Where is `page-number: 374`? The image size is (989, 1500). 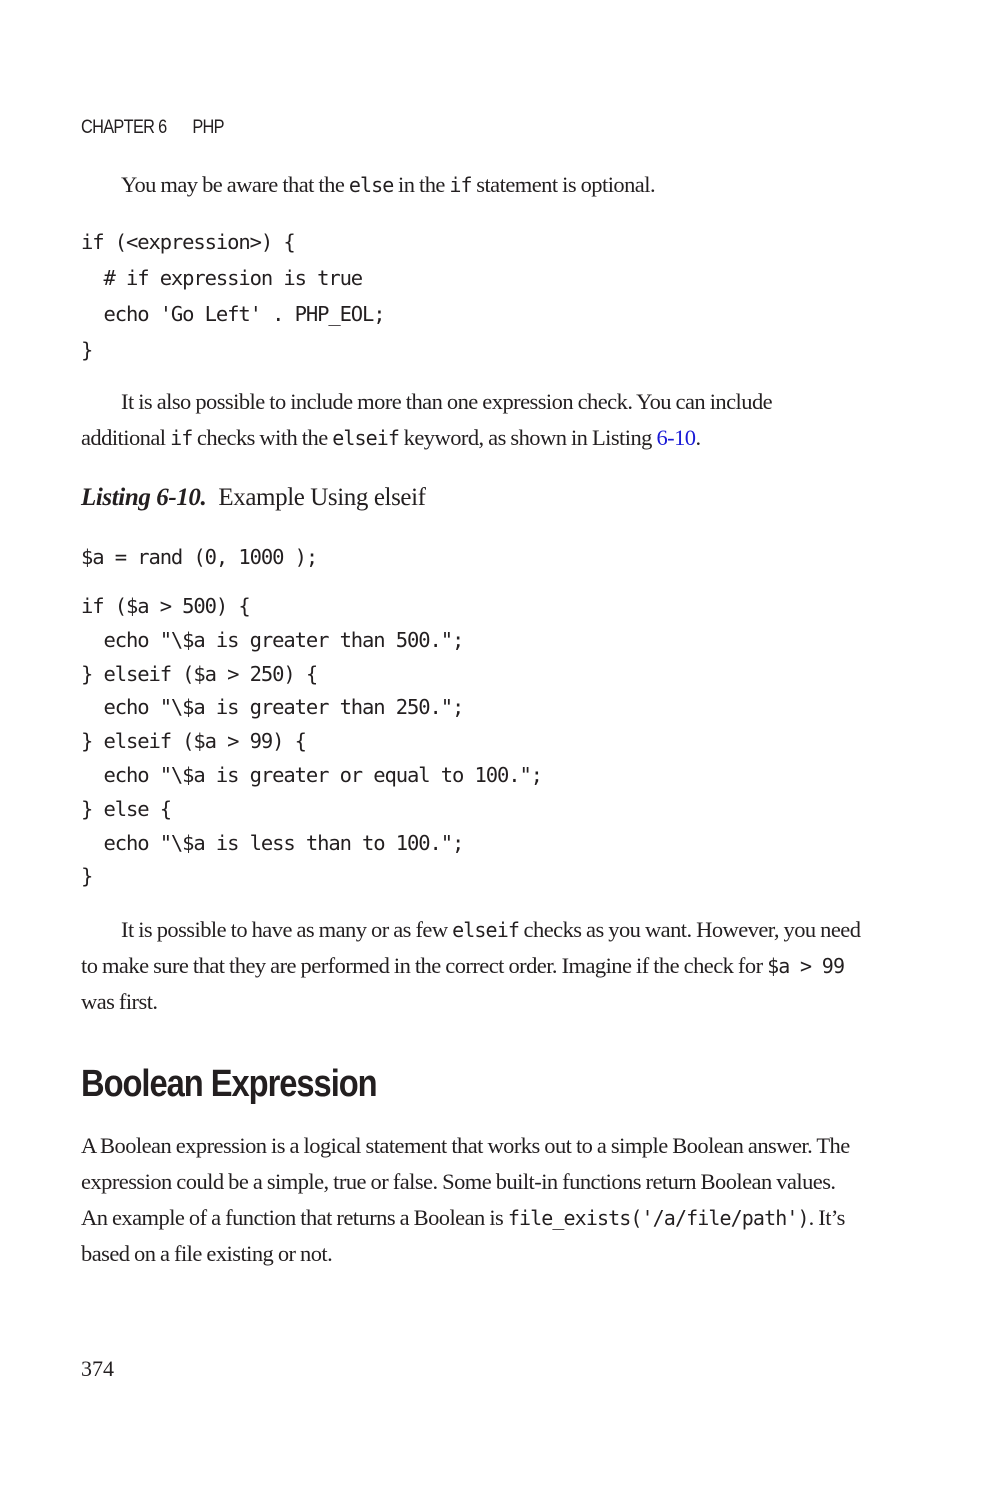 page-number: 374 is located at coordinates (97, 1368).